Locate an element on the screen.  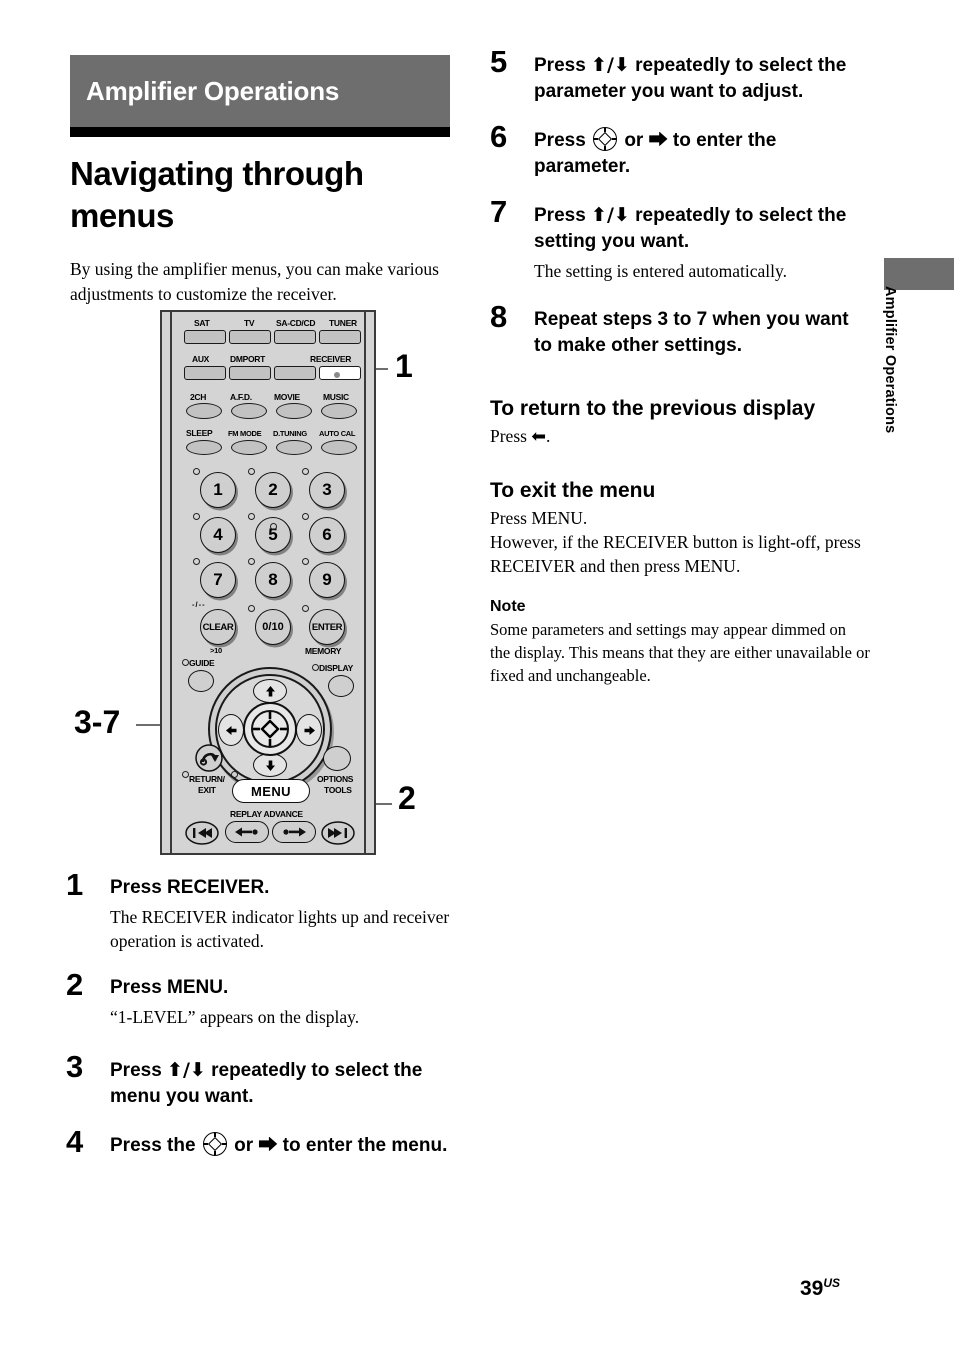
remote-key-6: 6 is located at coordinates (327, 535).